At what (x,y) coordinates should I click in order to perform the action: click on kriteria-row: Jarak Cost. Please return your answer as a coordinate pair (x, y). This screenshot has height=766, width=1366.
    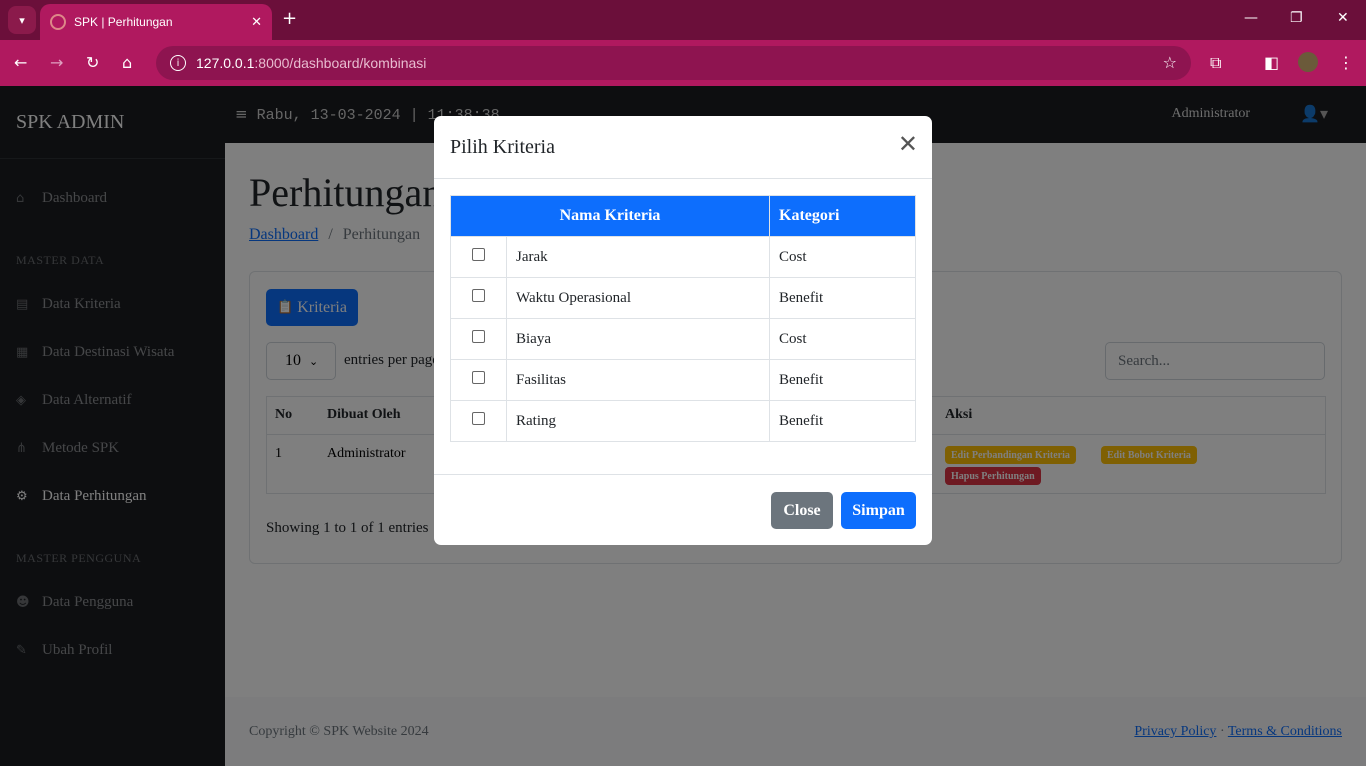
    Looking at the image, I should click on (683, 257).